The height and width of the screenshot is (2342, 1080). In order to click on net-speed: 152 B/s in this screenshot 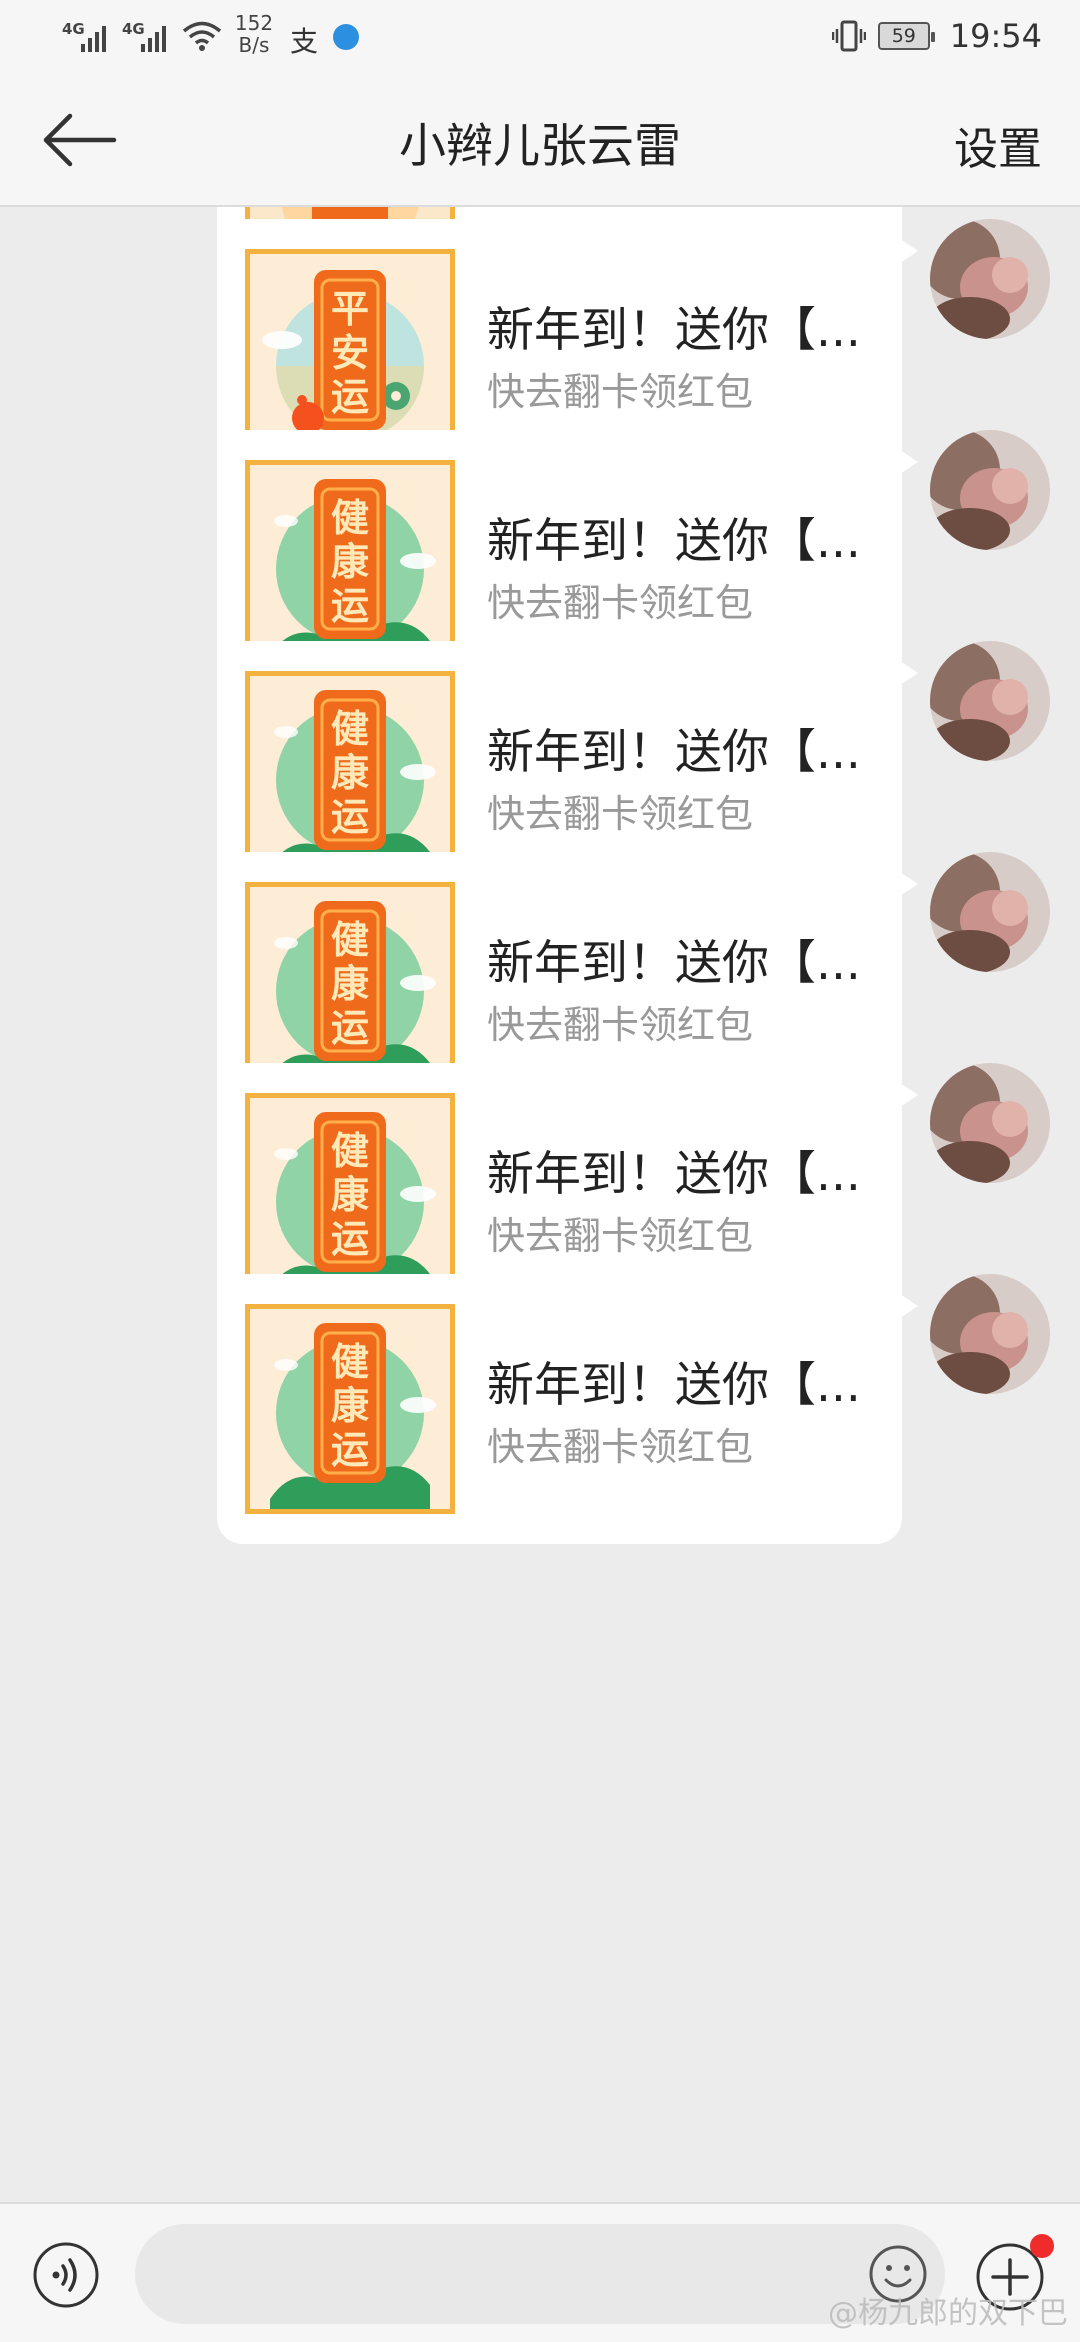, I will do `click(254, 34)`.